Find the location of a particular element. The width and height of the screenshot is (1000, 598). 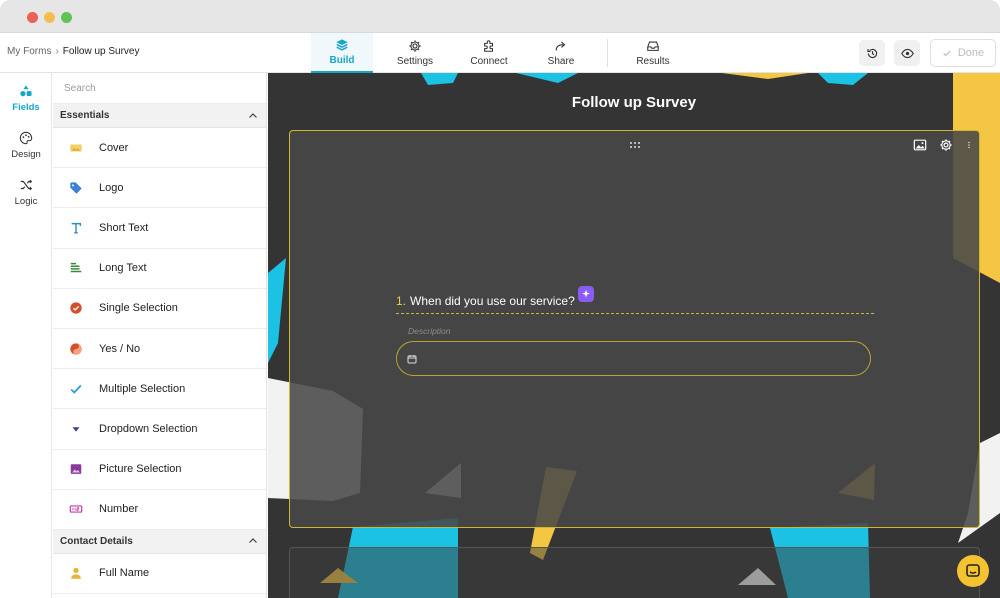

question-number: 1. is located at coordinates (401, 301).